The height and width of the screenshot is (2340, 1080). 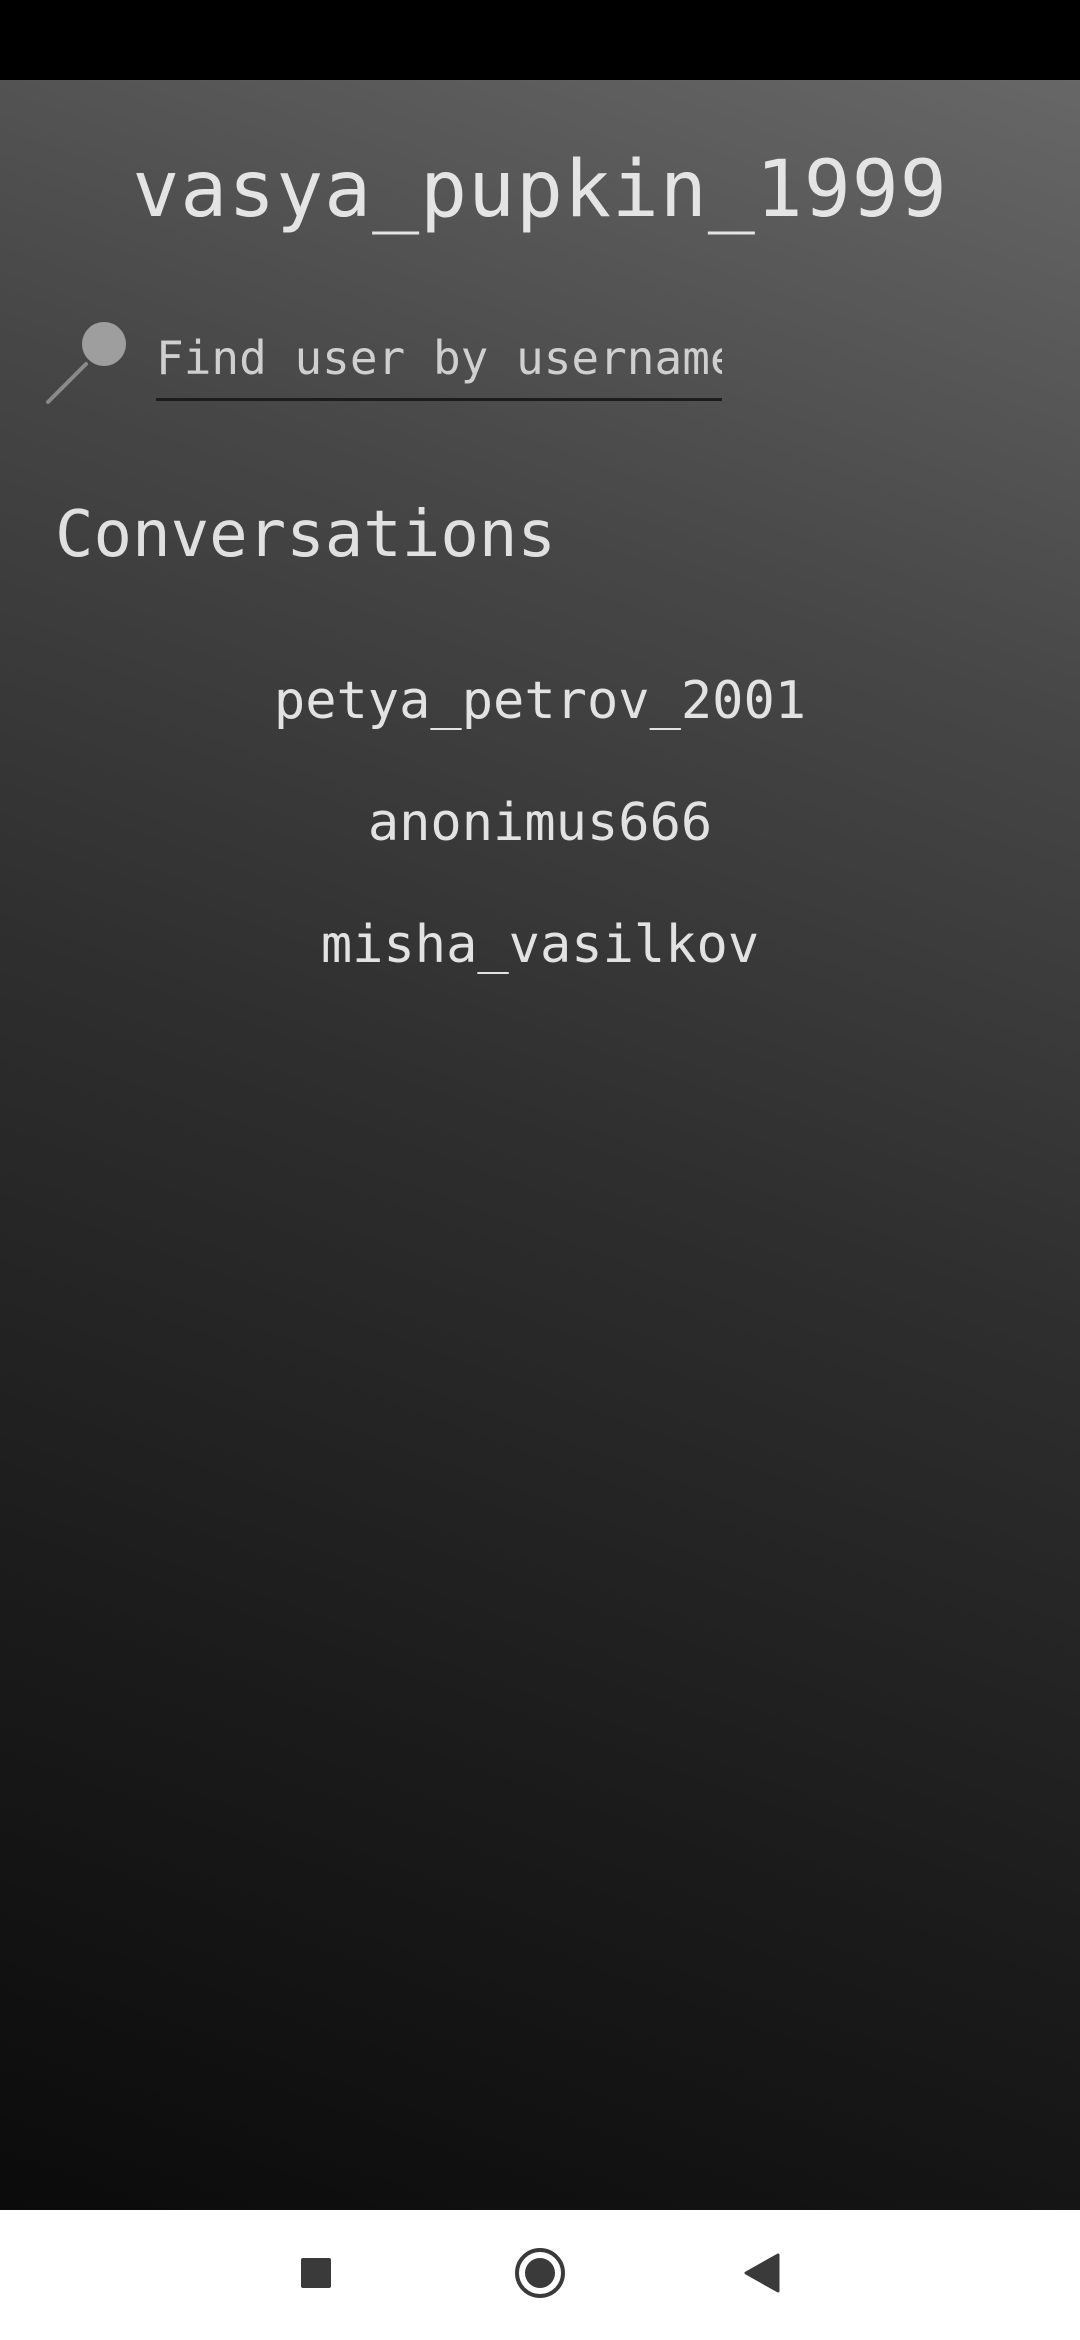 What do you see at coordinates (540, 190) in the screenshot?
I see `page-title: vasya_pupkin_1999` at bounding box center [540, 190].